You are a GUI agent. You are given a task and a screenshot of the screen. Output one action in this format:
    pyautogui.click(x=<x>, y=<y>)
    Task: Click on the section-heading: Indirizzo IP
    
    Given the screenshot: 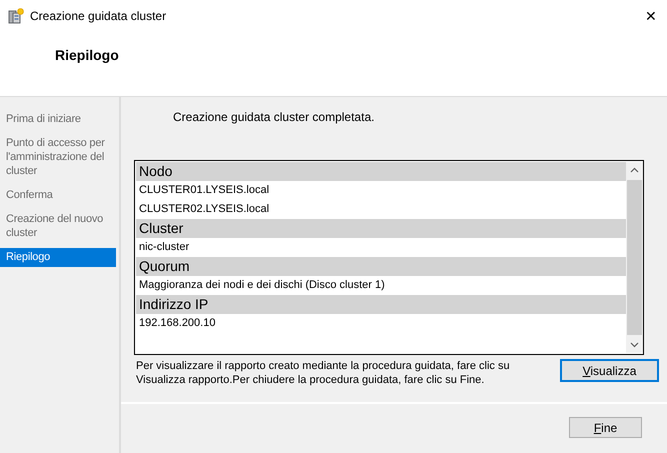 What is the action you would take?
    pyautogui.click(x=381, y=304)
    